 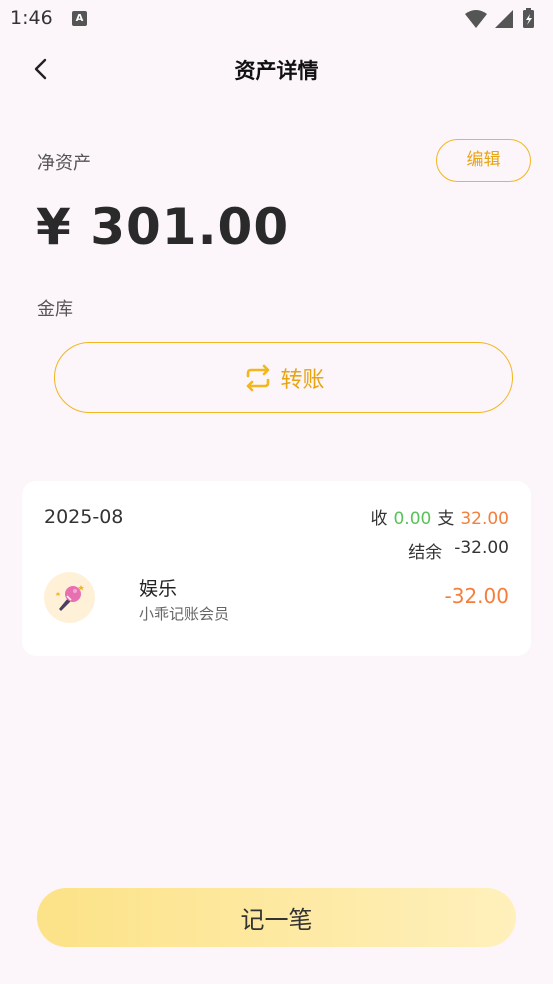 What do you see at coordinates (64, 163) in the screenshot?
I see `net-asset-label: 净资产` at bounding box center [64, 163].